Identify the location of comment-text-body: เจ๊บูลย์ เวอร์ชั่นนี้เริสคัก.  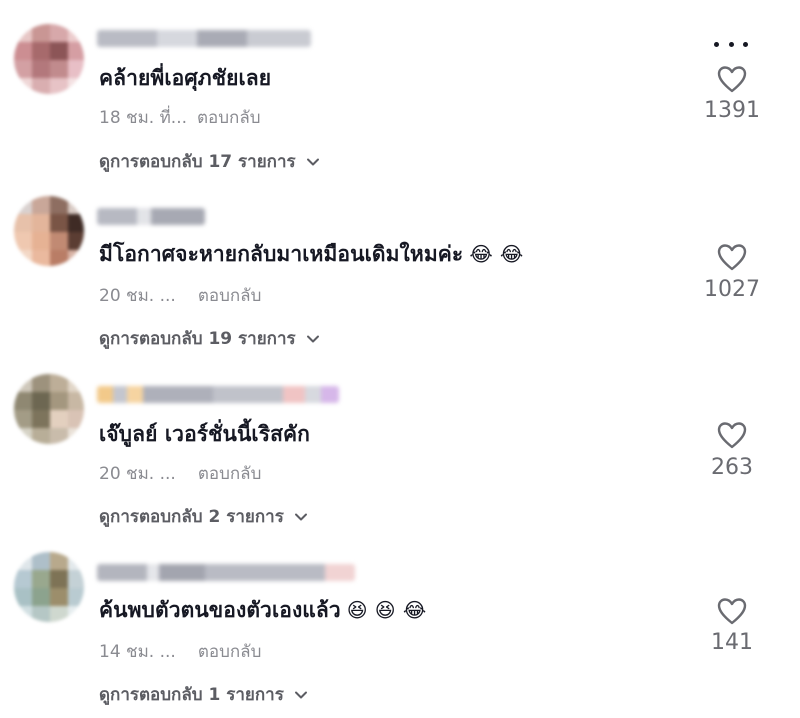
(204, 434).